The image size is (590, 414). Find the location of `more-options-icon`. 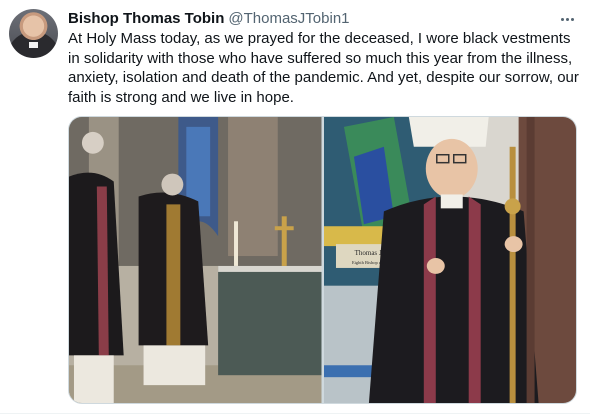

more-options-icon is located at coordinates (567, 19).